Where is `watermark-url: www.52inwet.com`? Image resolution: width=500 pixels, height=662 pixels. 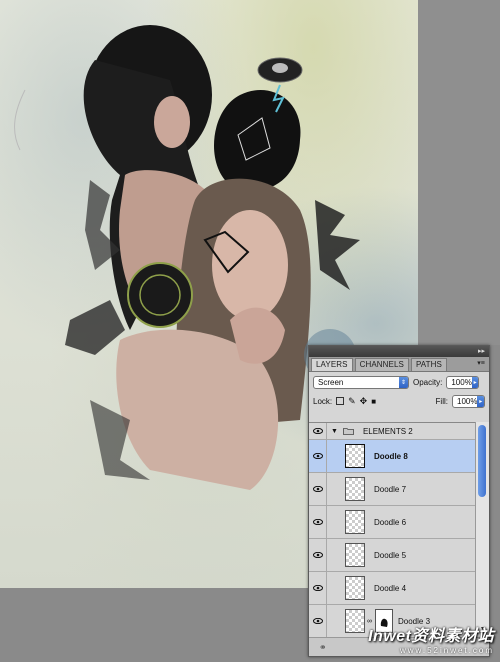
watermark-url: www.52inwet.com is located at coordinates (446, 650).